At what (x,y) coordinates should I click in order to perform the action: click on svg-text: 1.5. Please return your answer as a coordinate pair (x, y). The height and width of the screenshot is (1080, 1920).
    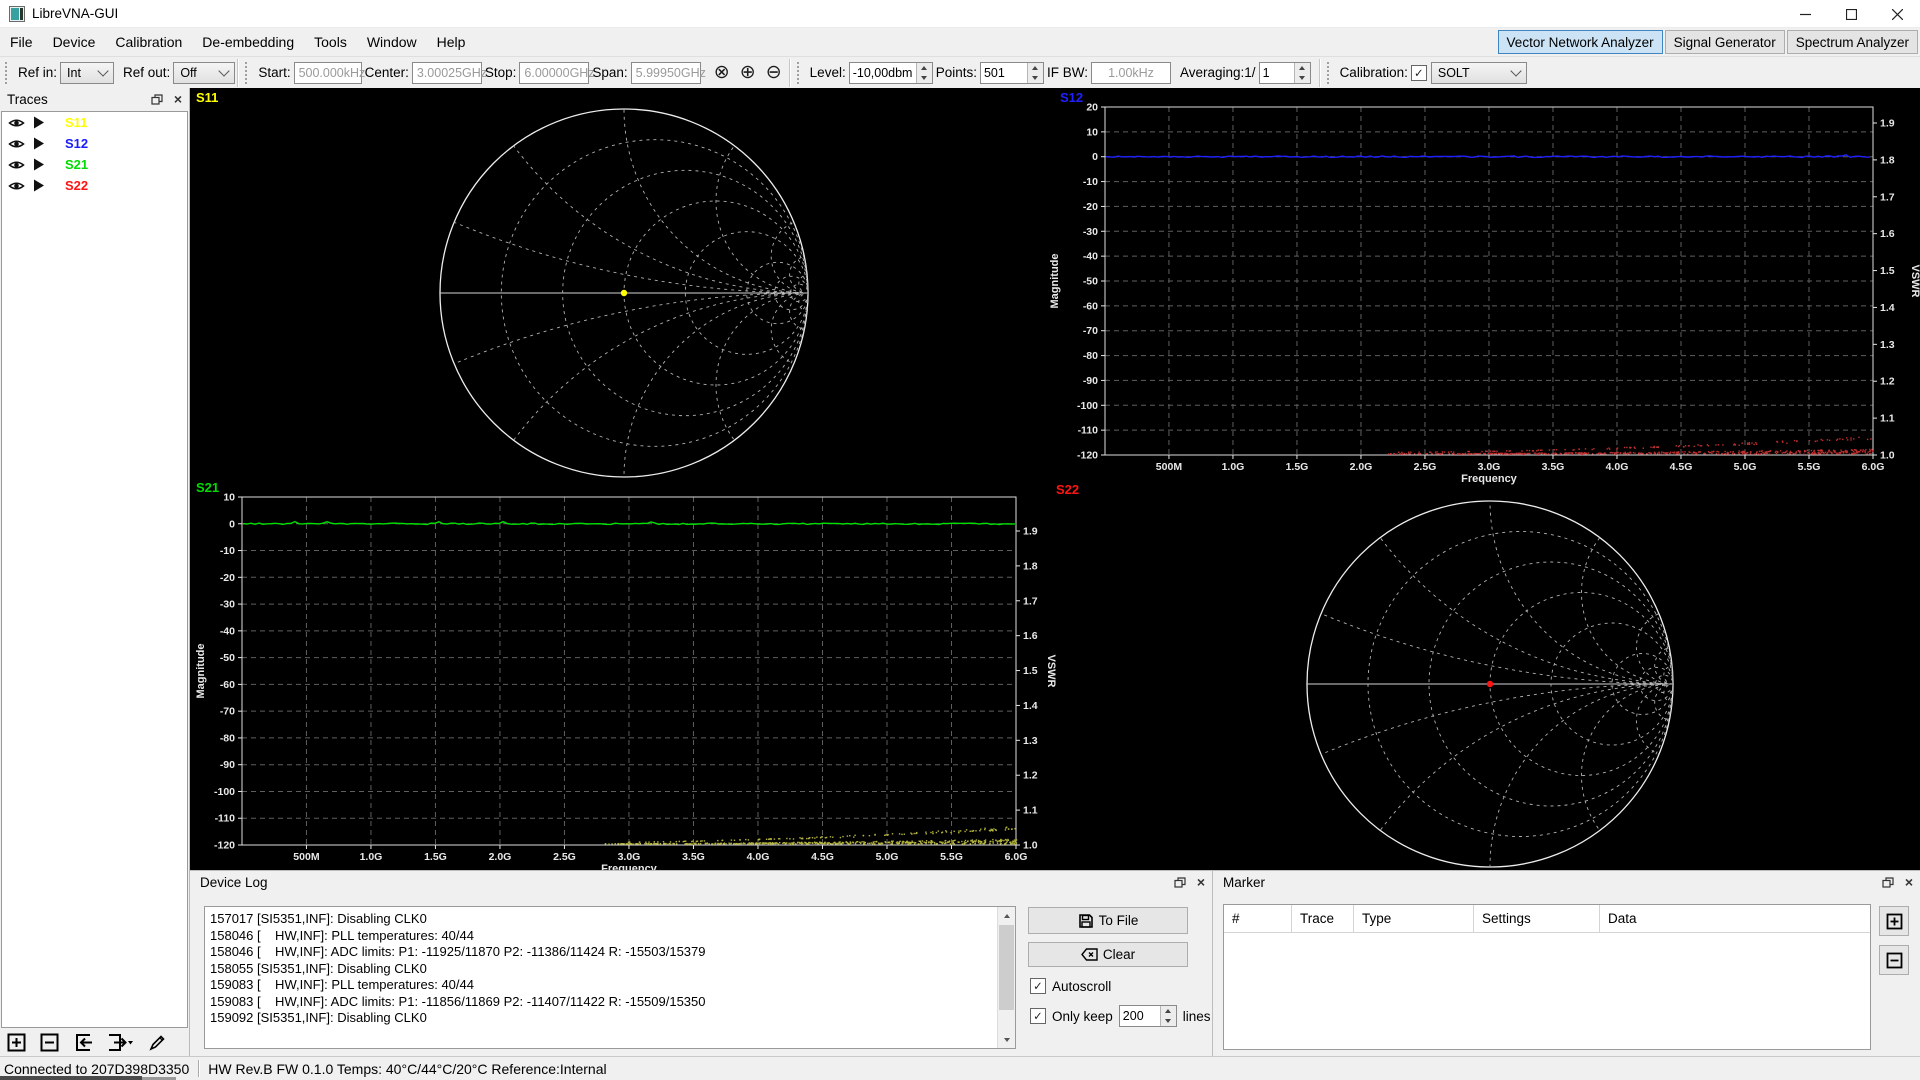
    Looking at the image, I should click on (1030, 671).